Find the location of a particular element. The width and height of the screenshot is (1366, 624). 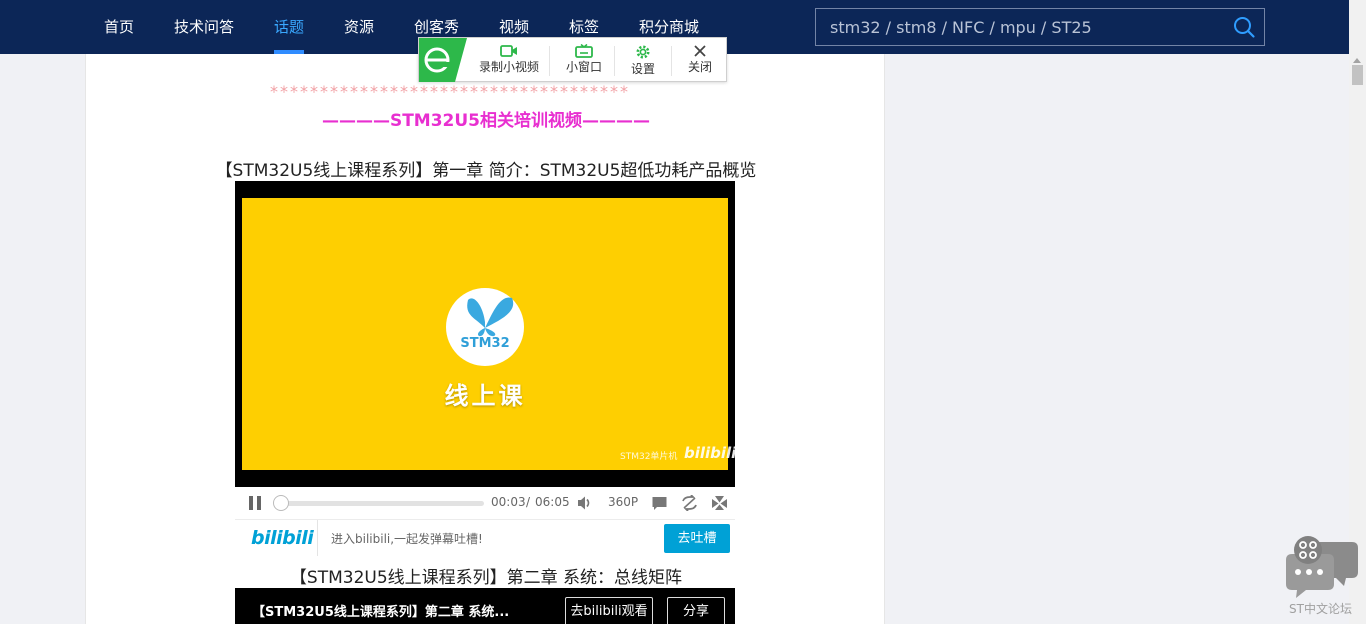

danmaku-bar: bilibili 进入bilibili,一起发弹幕吐槽! 去吐槽 is located at coordinates (485, 537).